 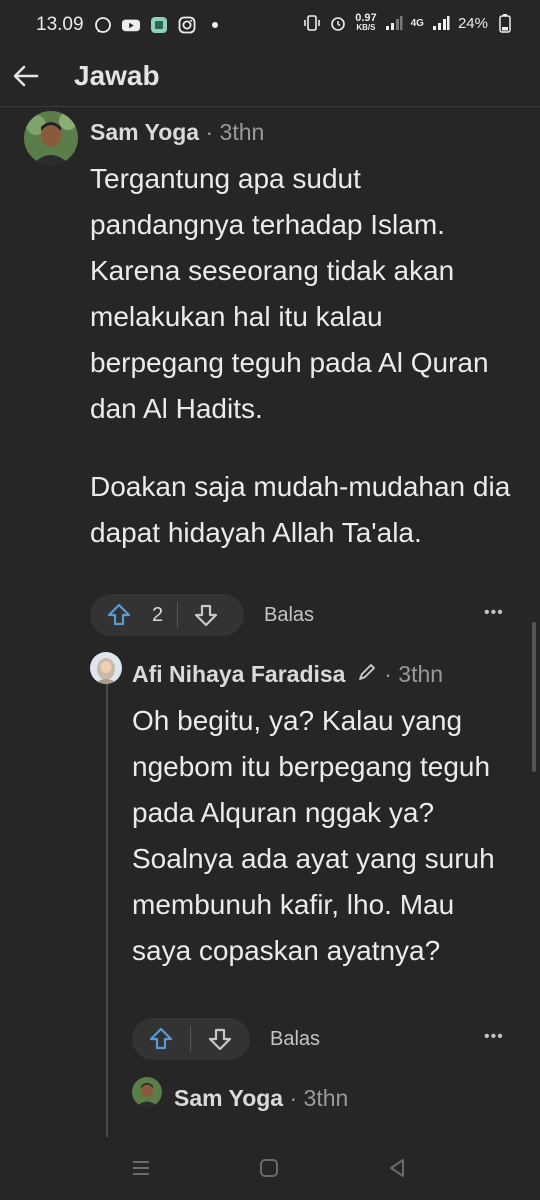 What do you see at coordinates (141, 1170) in the screenshot?
I see `recent-apps-icon` at bounding box center [141, 1170].